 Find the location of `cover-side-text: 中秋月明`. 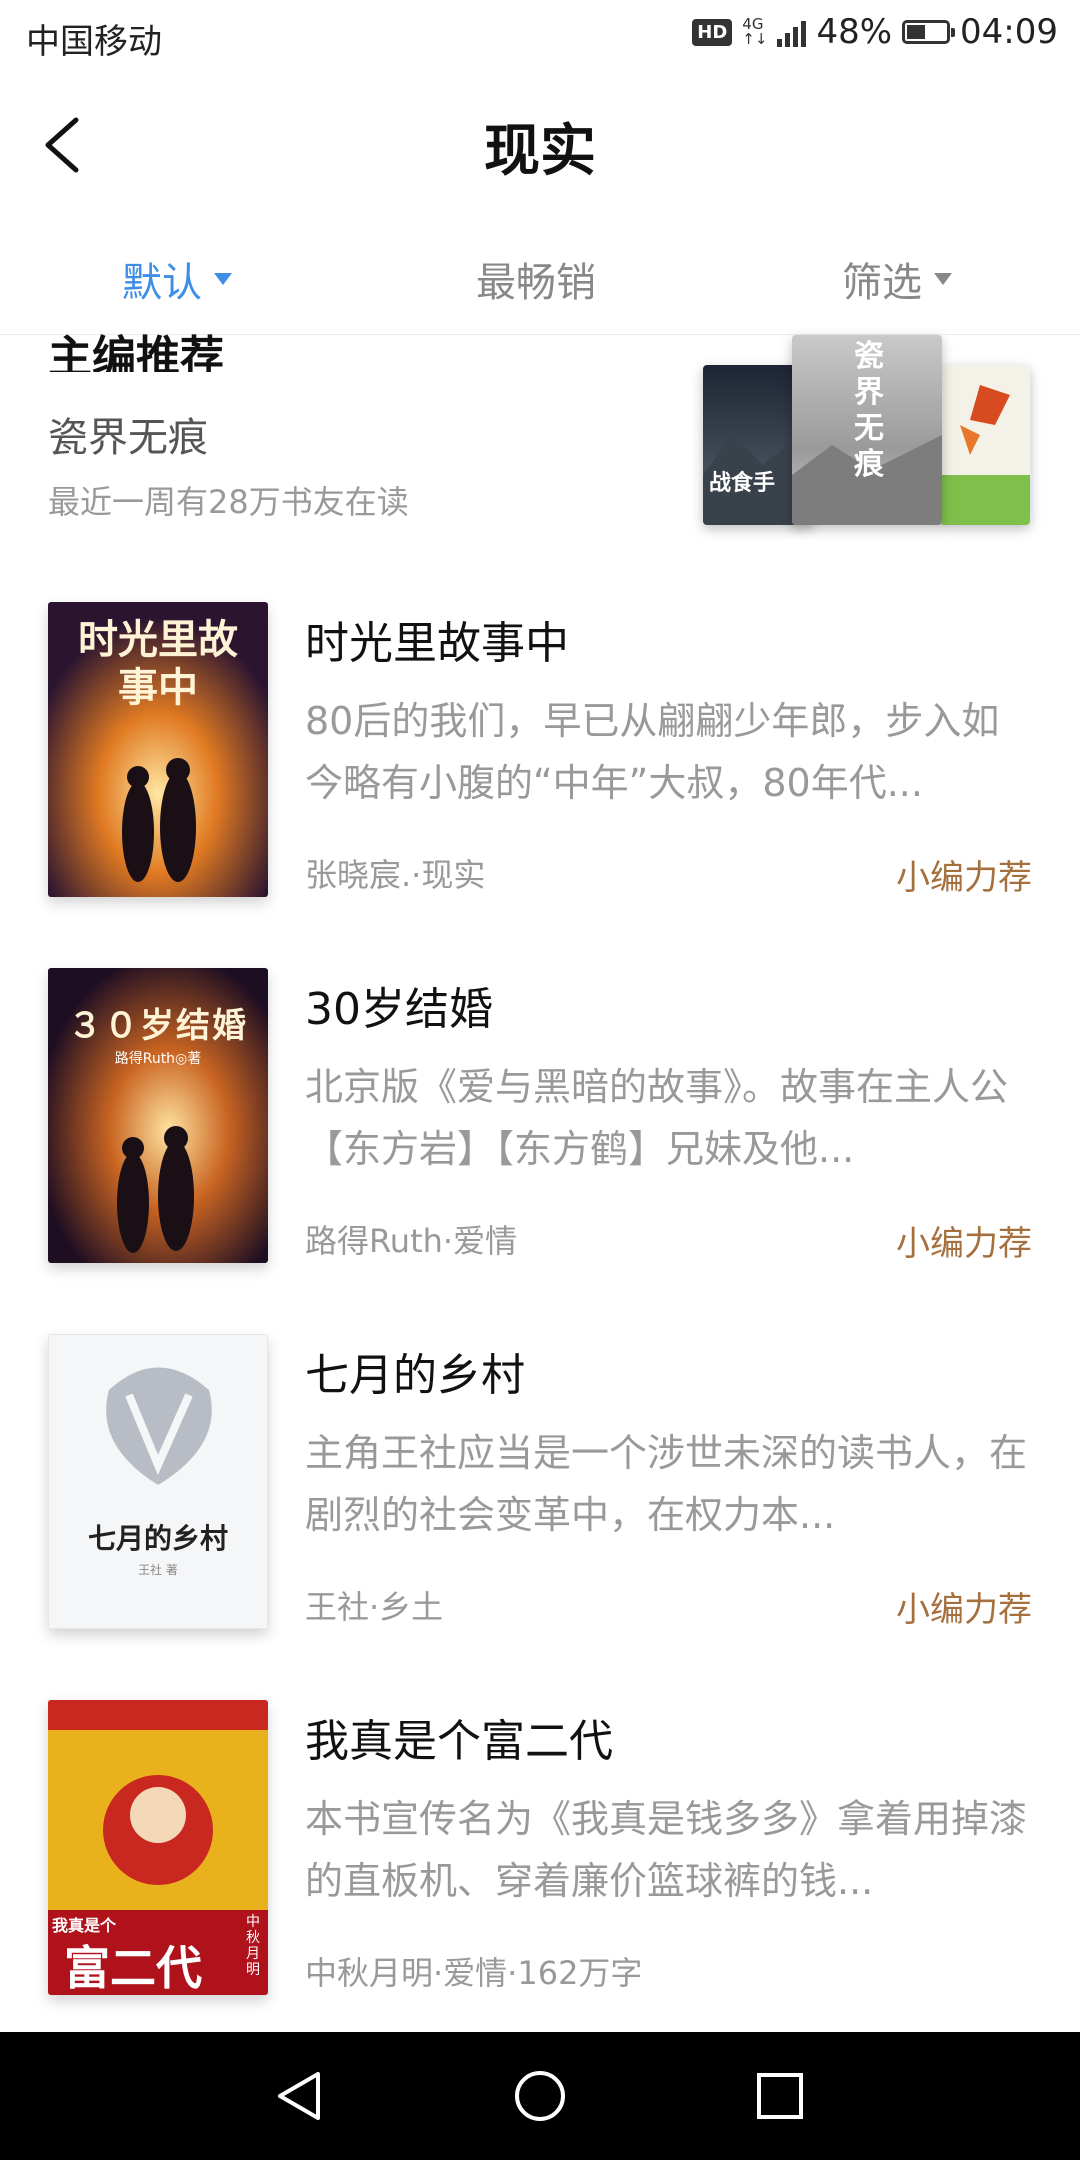

cover-side-text: 中秋月明 is located at coordinates (253, 1946).